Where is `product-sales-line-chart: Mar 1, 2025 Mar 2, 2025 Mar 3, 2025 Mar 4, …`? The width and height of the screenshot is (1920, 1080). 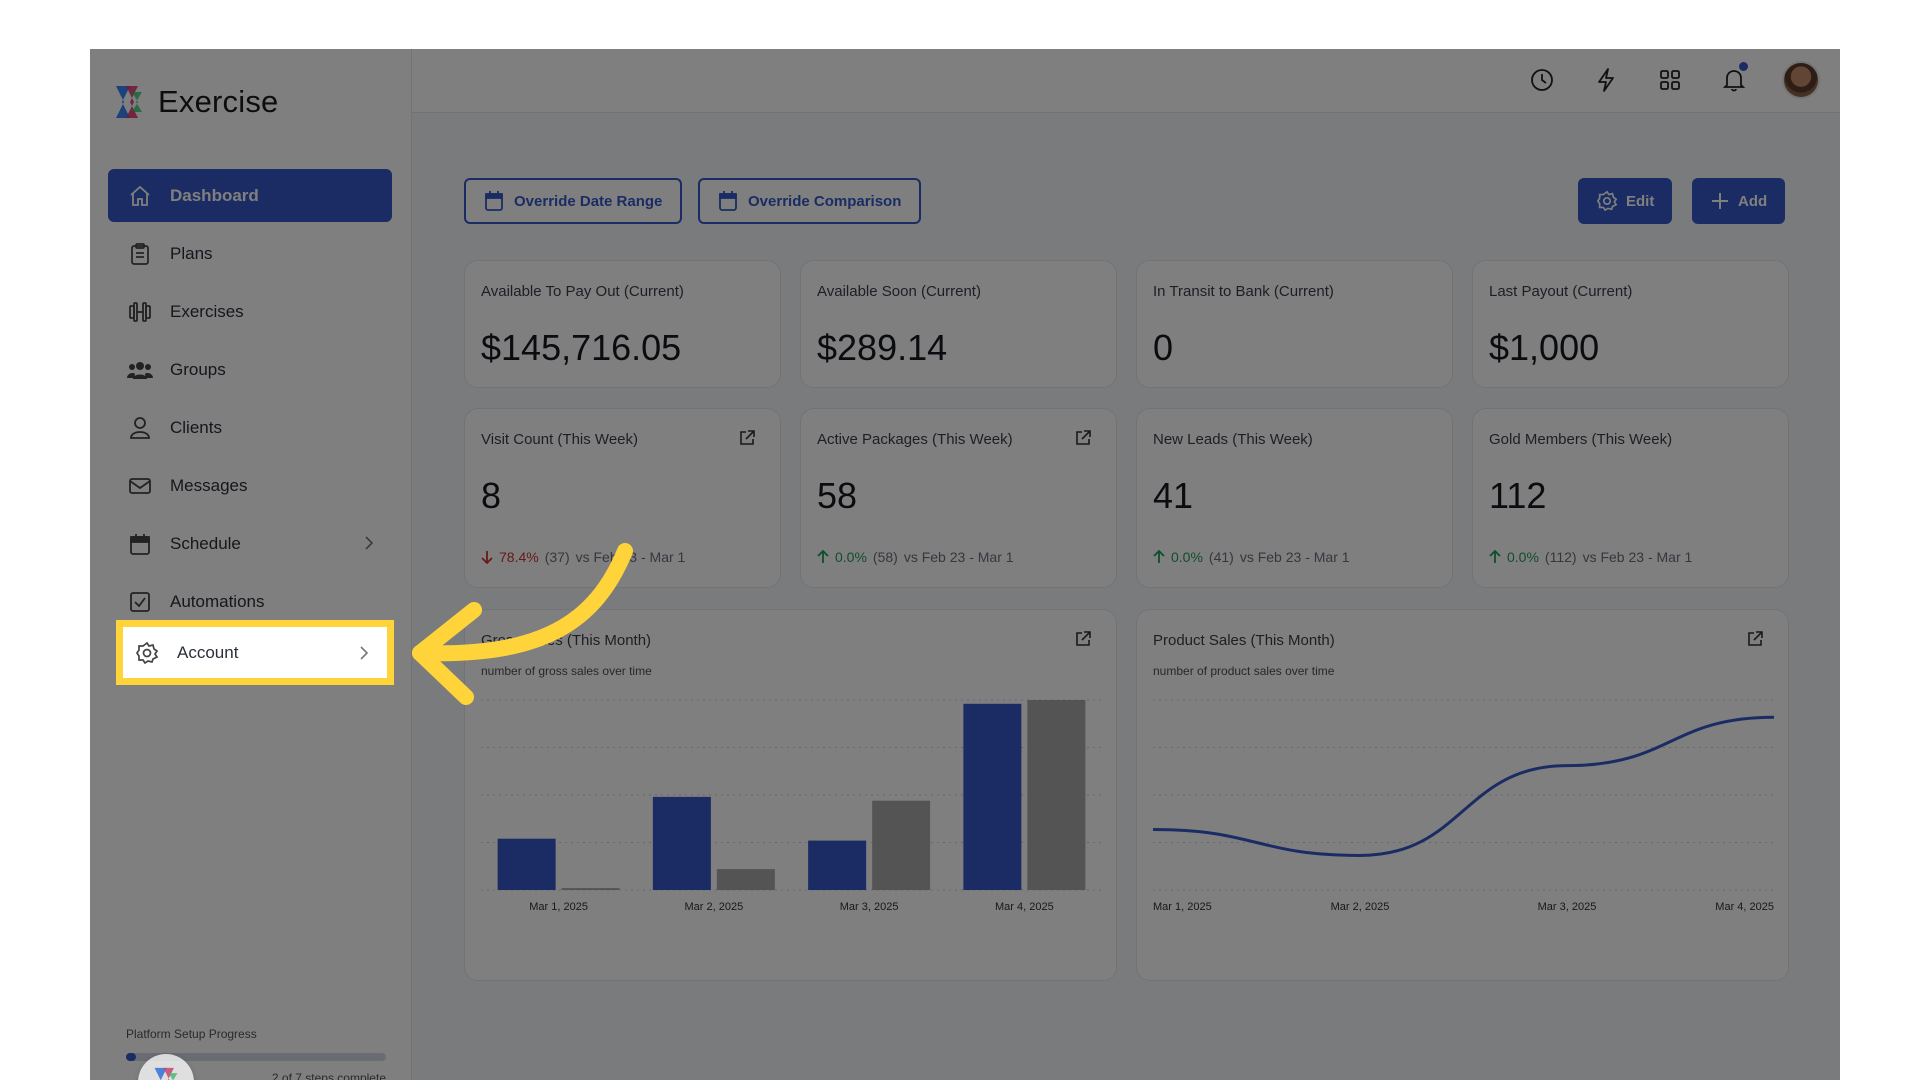
product-sales-line-chart: Mar 1, 2025 Mar 2, 2025 Mar 3, 2025 Mar 4, … is located at coordinates (1463, 806).